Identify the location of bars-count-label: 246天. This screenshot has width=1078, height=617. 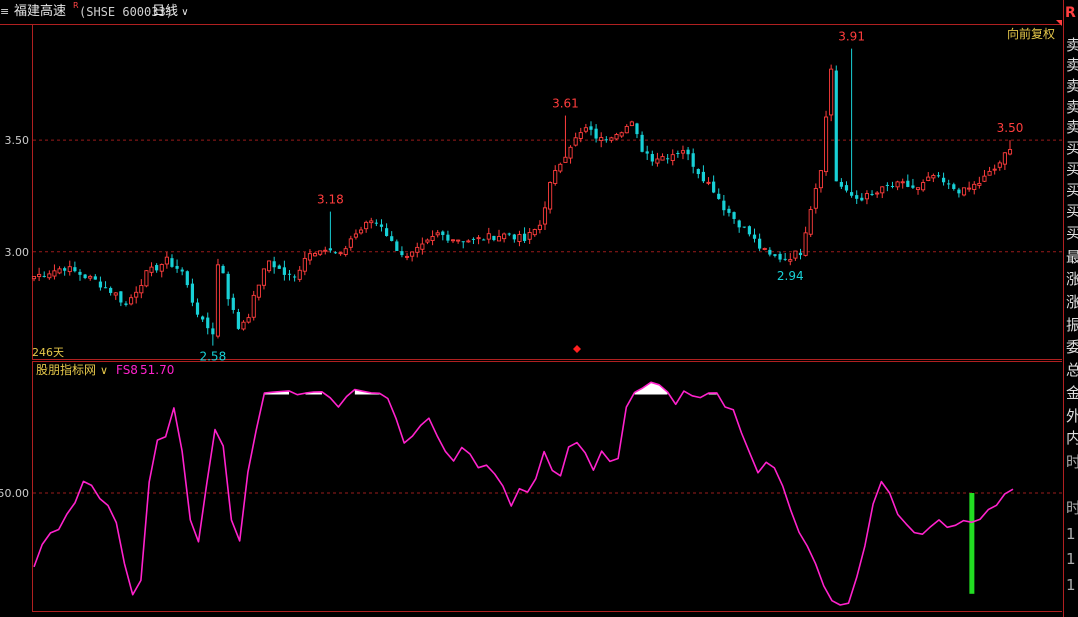
(48, 352).